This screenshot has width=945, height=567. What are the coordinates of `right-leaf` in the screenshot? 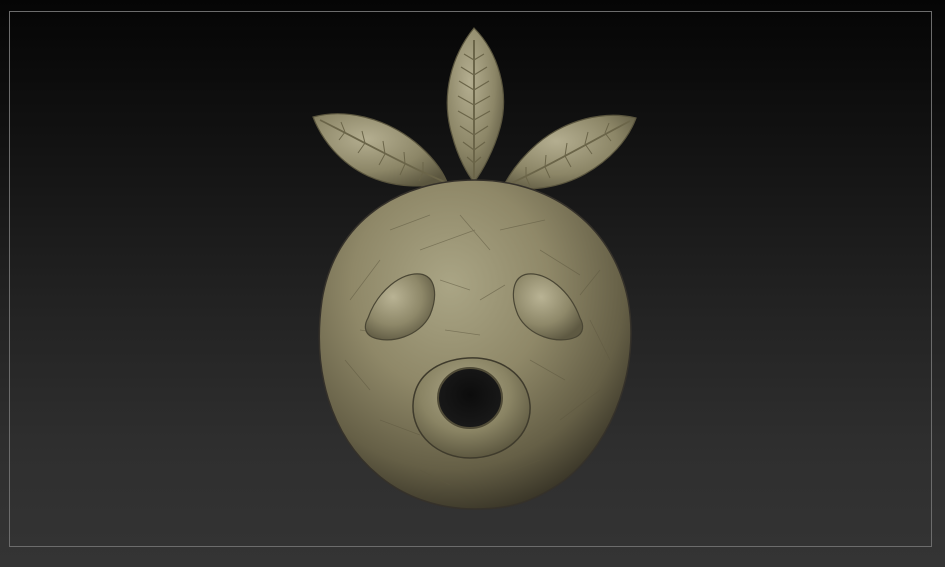 It's located at (569, 152).